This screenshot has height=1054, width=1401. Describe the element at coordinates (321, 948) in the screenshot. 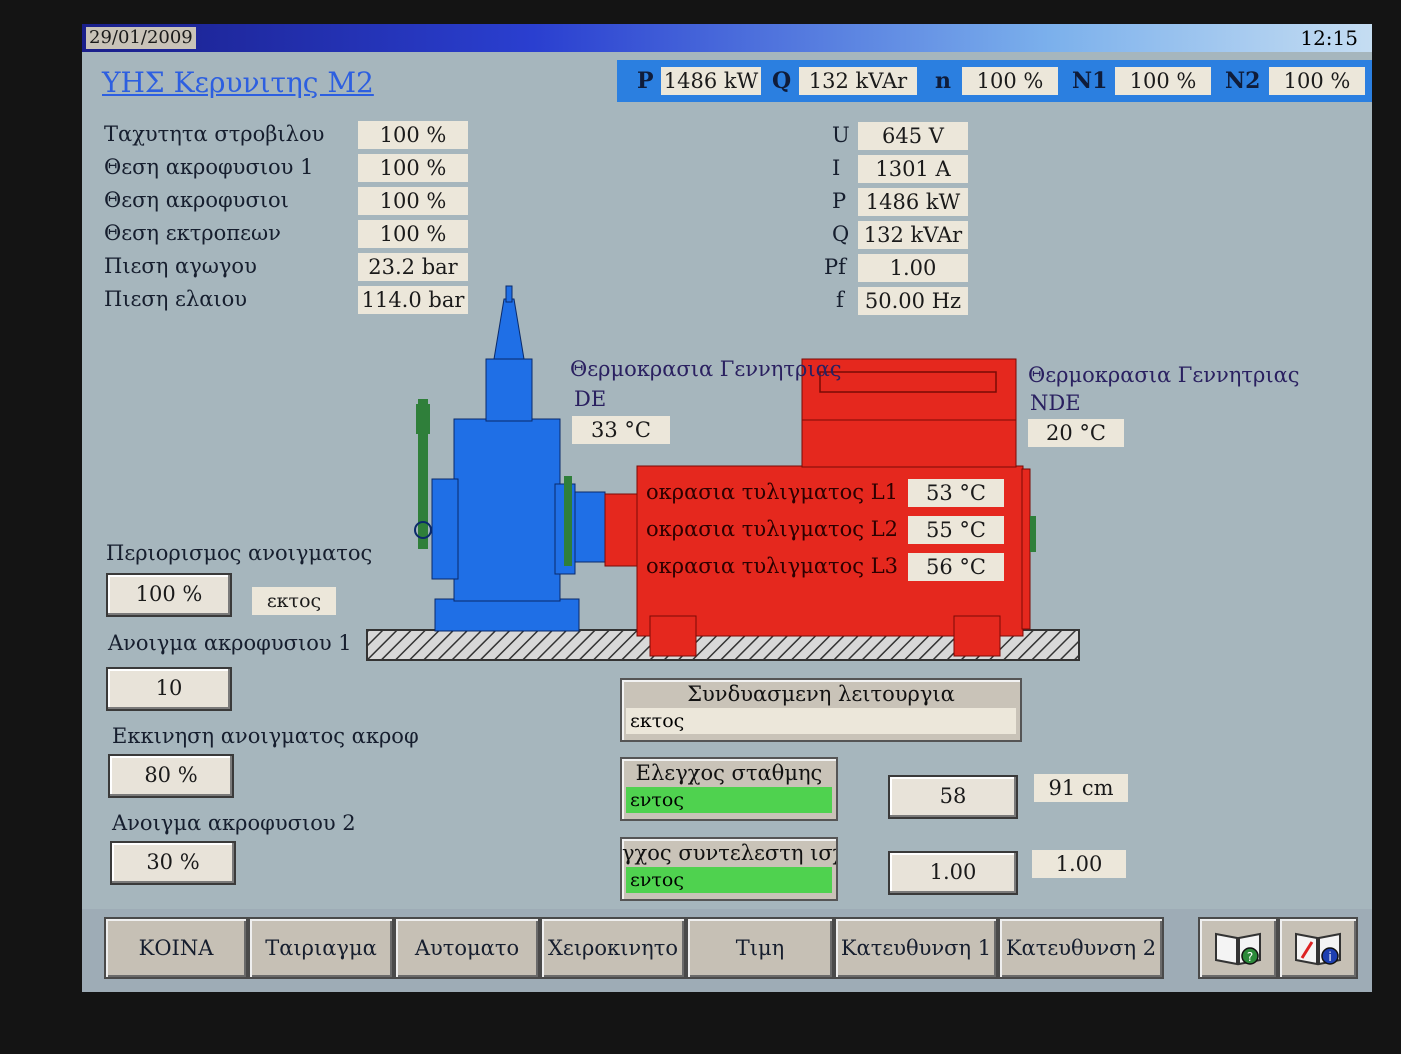

I see `tab-tairiagma: Ταιριαγμα` at that location.